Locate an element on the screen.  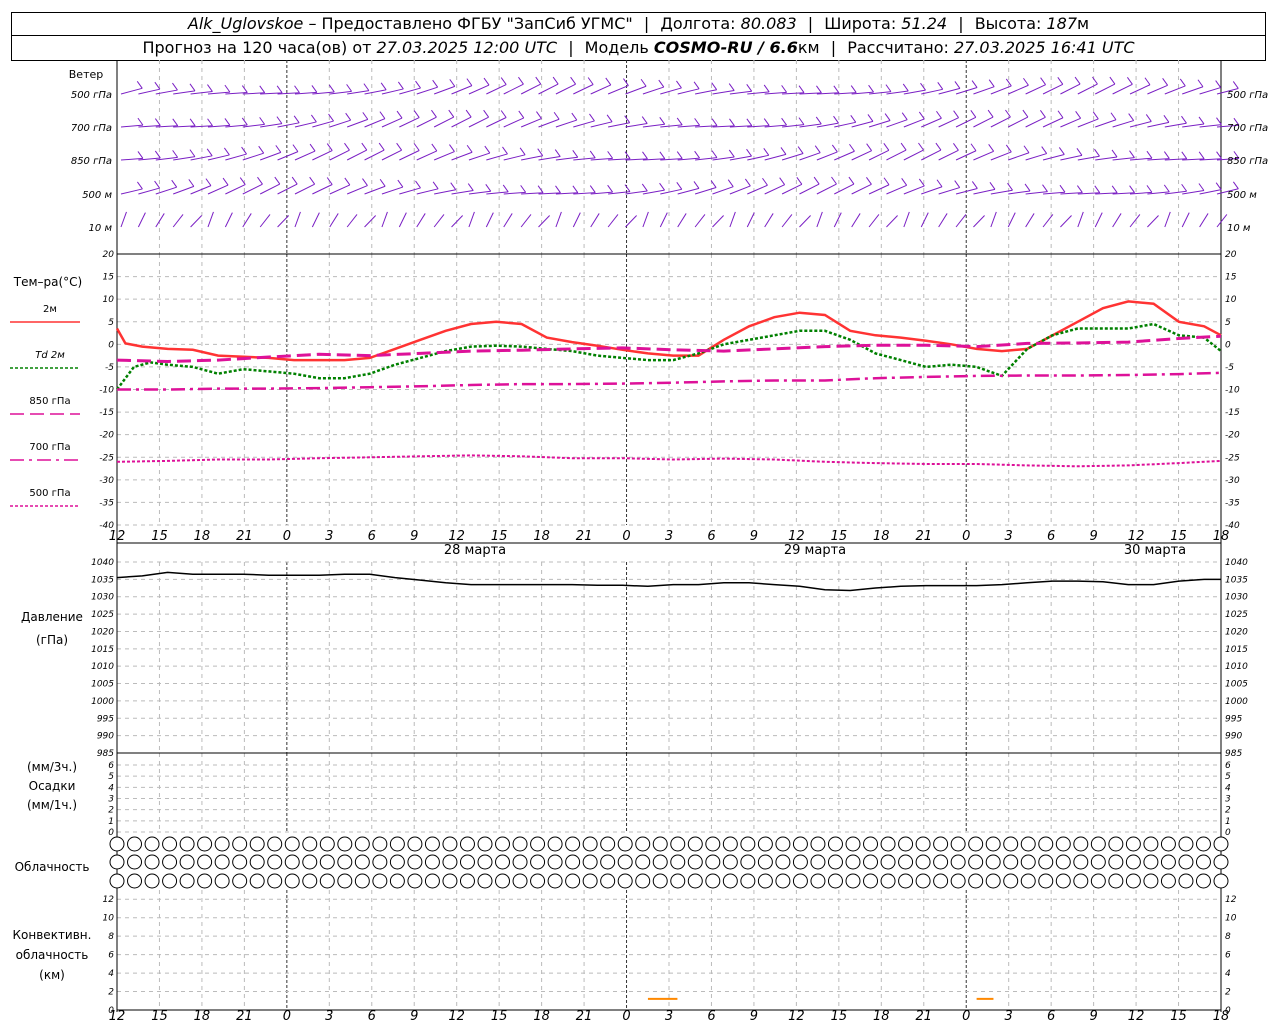
y-tick-label-right: 8 is located at coordinates (1228, 937).